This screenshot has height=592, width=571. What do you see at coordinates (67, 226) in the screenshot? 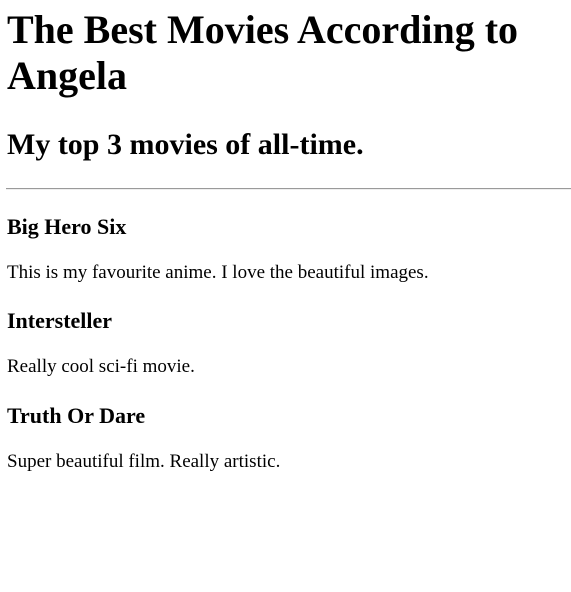
I see `movie-title: Big Hero Six` at bounding box center [67, 226].